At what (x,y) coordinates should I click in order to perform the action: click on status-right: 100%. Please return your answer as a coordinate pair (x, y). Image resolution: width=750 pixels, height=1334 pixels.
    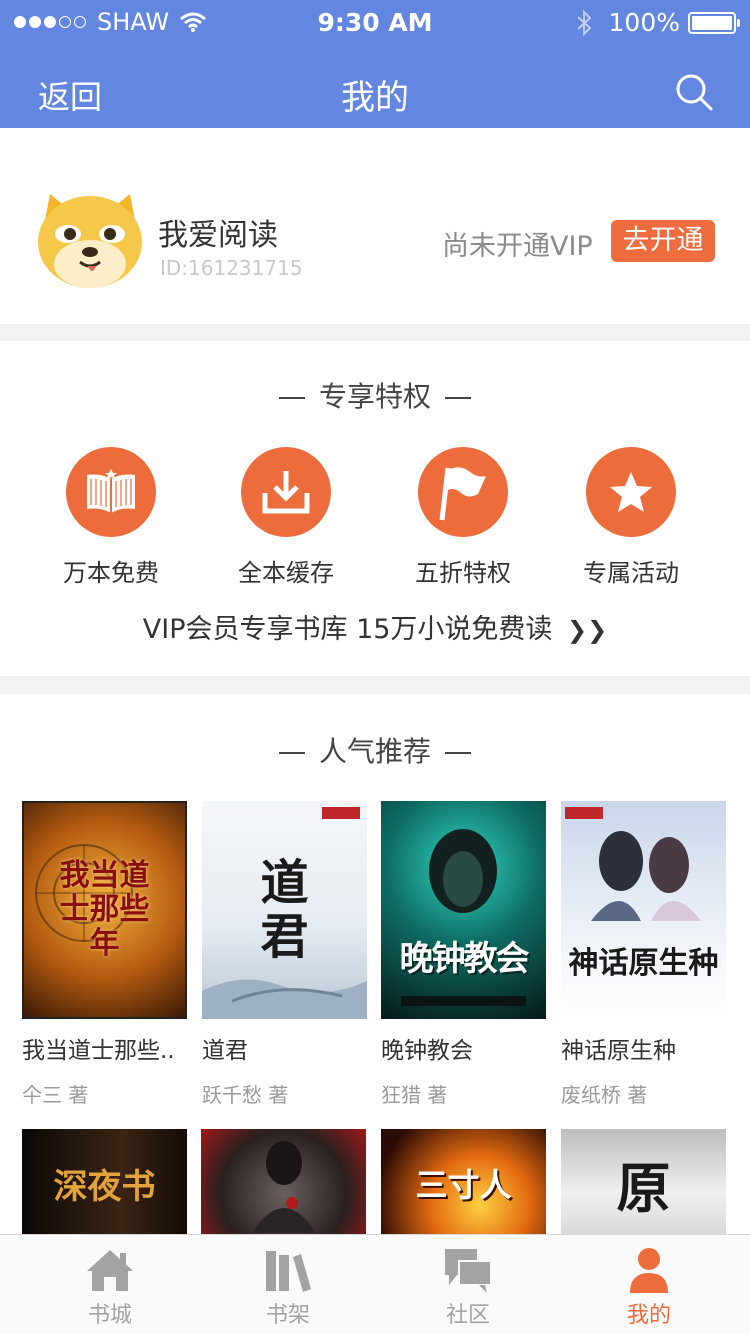
    Looking at the image, I should click on (657, 22).